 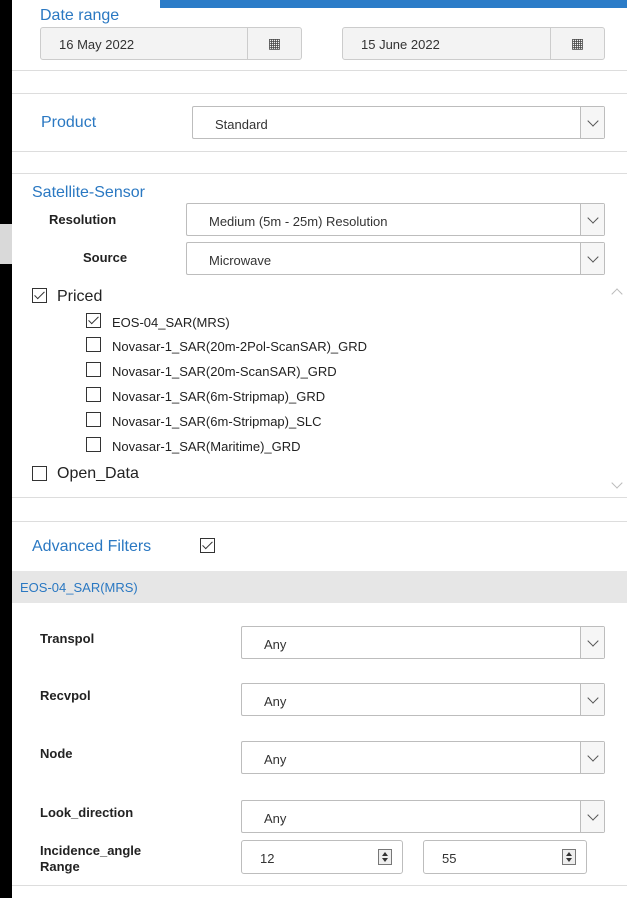 What do you see at coordinates (97, 44) in the screenshot?
I see `start-date-value: 16 May 2022` at bounding box center [97, 44].